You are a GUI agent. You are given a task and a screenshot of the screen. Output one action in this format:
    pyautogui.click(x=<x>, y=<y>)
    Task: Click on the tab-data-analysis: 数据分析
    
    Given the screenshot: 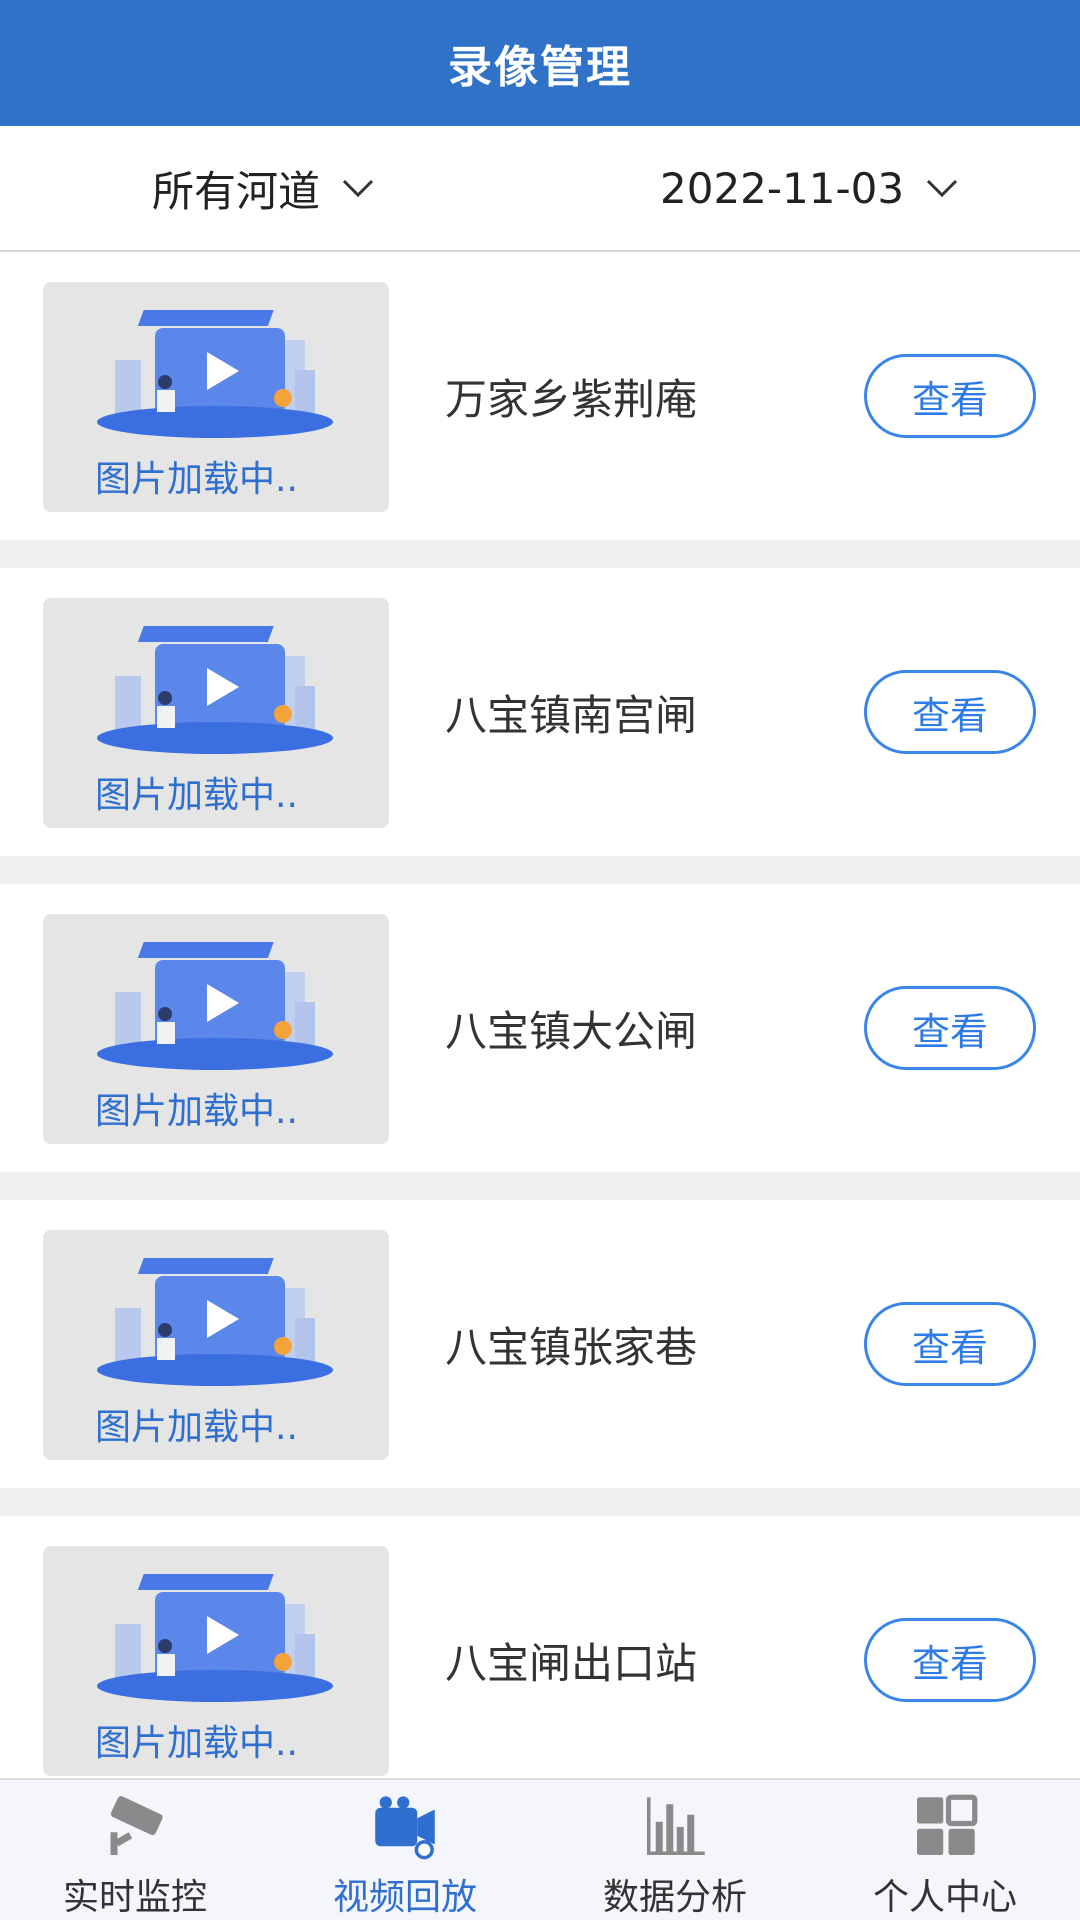 What is the action you would take?
    pyautogui.click(x=675, y=1850)
    